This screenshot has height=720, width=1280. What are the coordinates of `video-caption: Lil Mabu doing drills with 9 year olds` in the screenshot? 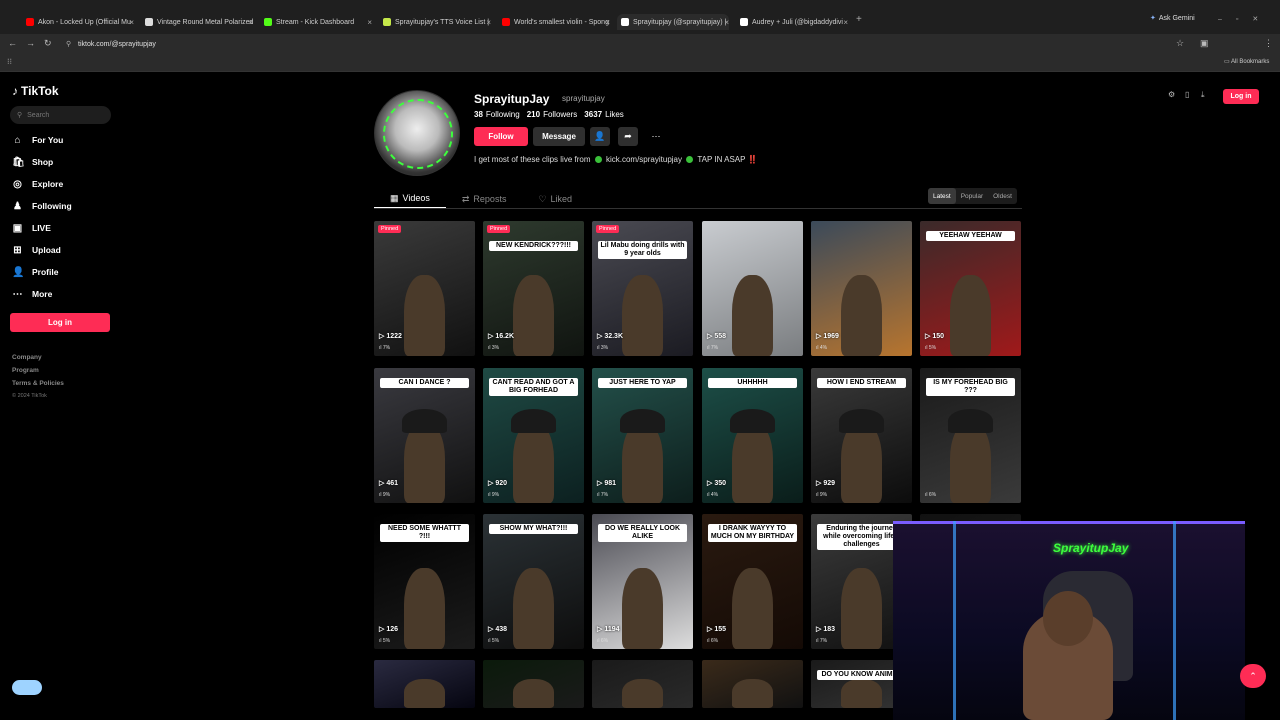 It's located at (642, 250).